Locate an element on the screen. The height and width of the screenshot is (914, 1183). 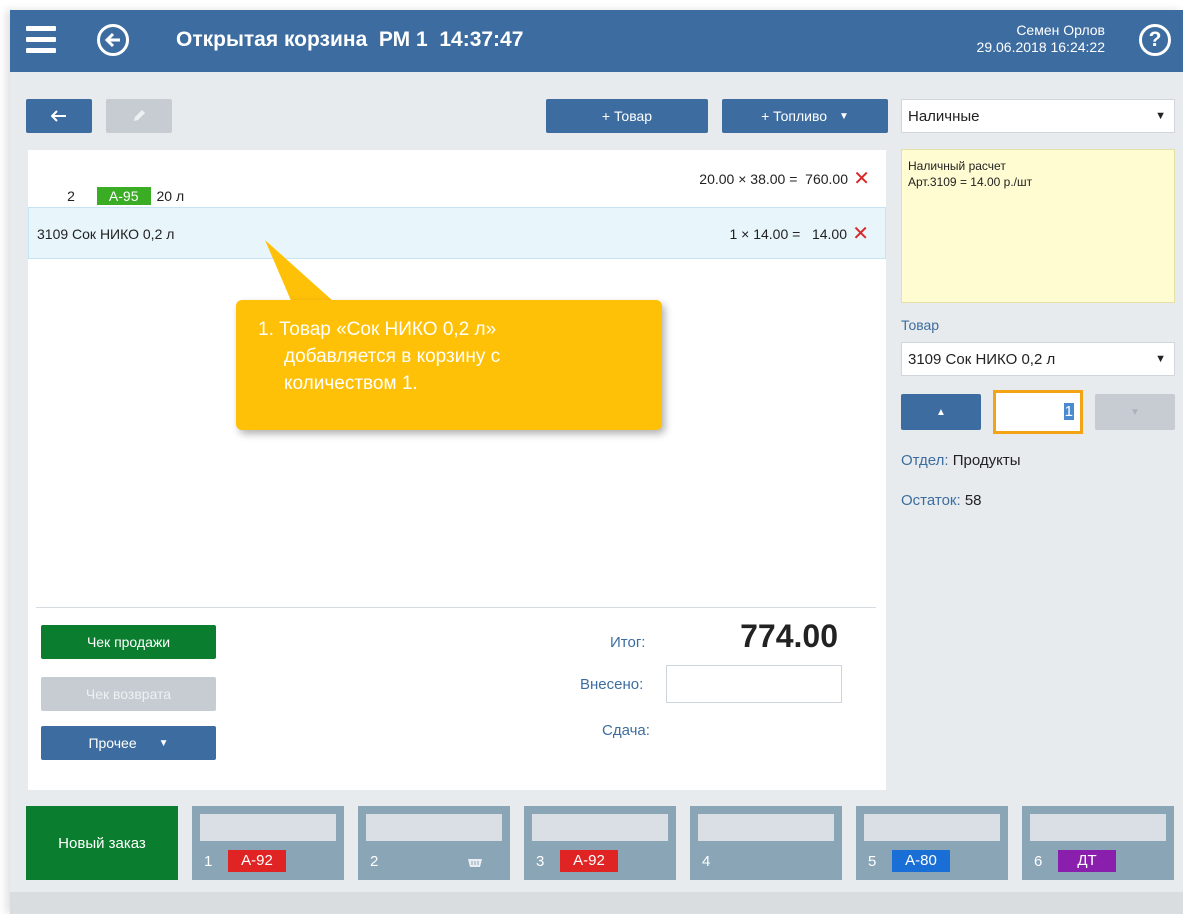
quantity-decrease-button: ▼ is located at coordinates (1135, 412).